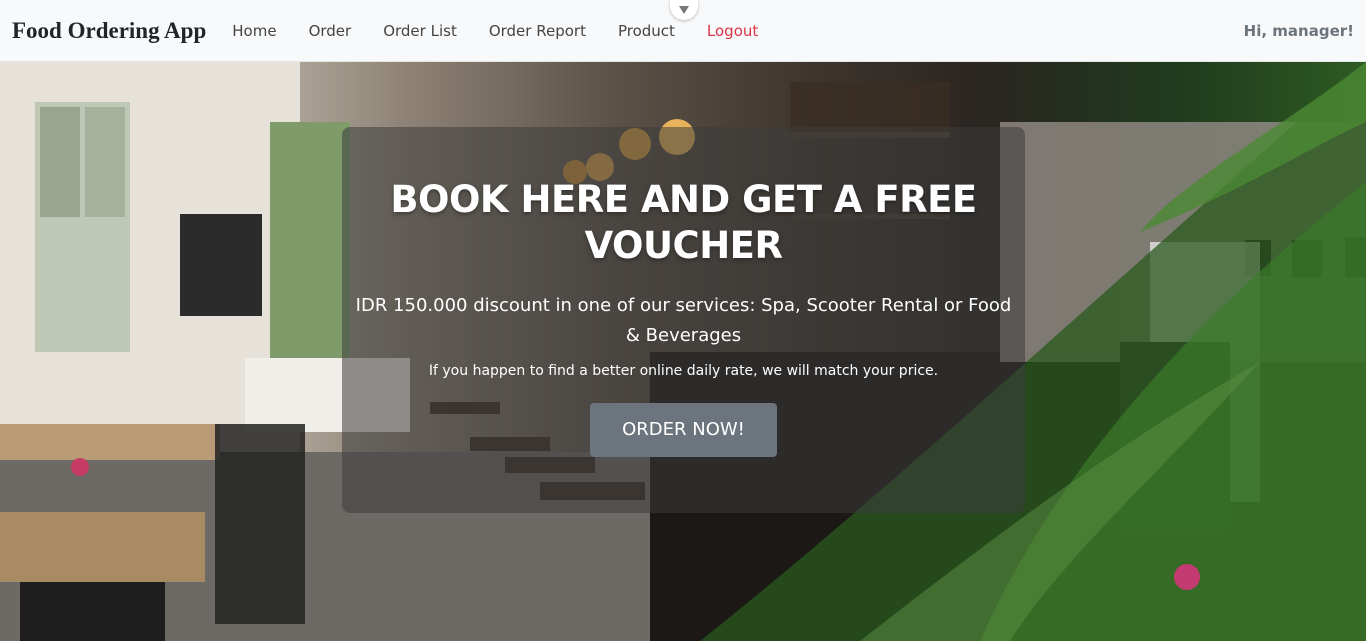  What do you see at coordinates (537, 31) in the screenshot?
I see `nav-link-order-report: Order Report` at bounding box center [537, 31].